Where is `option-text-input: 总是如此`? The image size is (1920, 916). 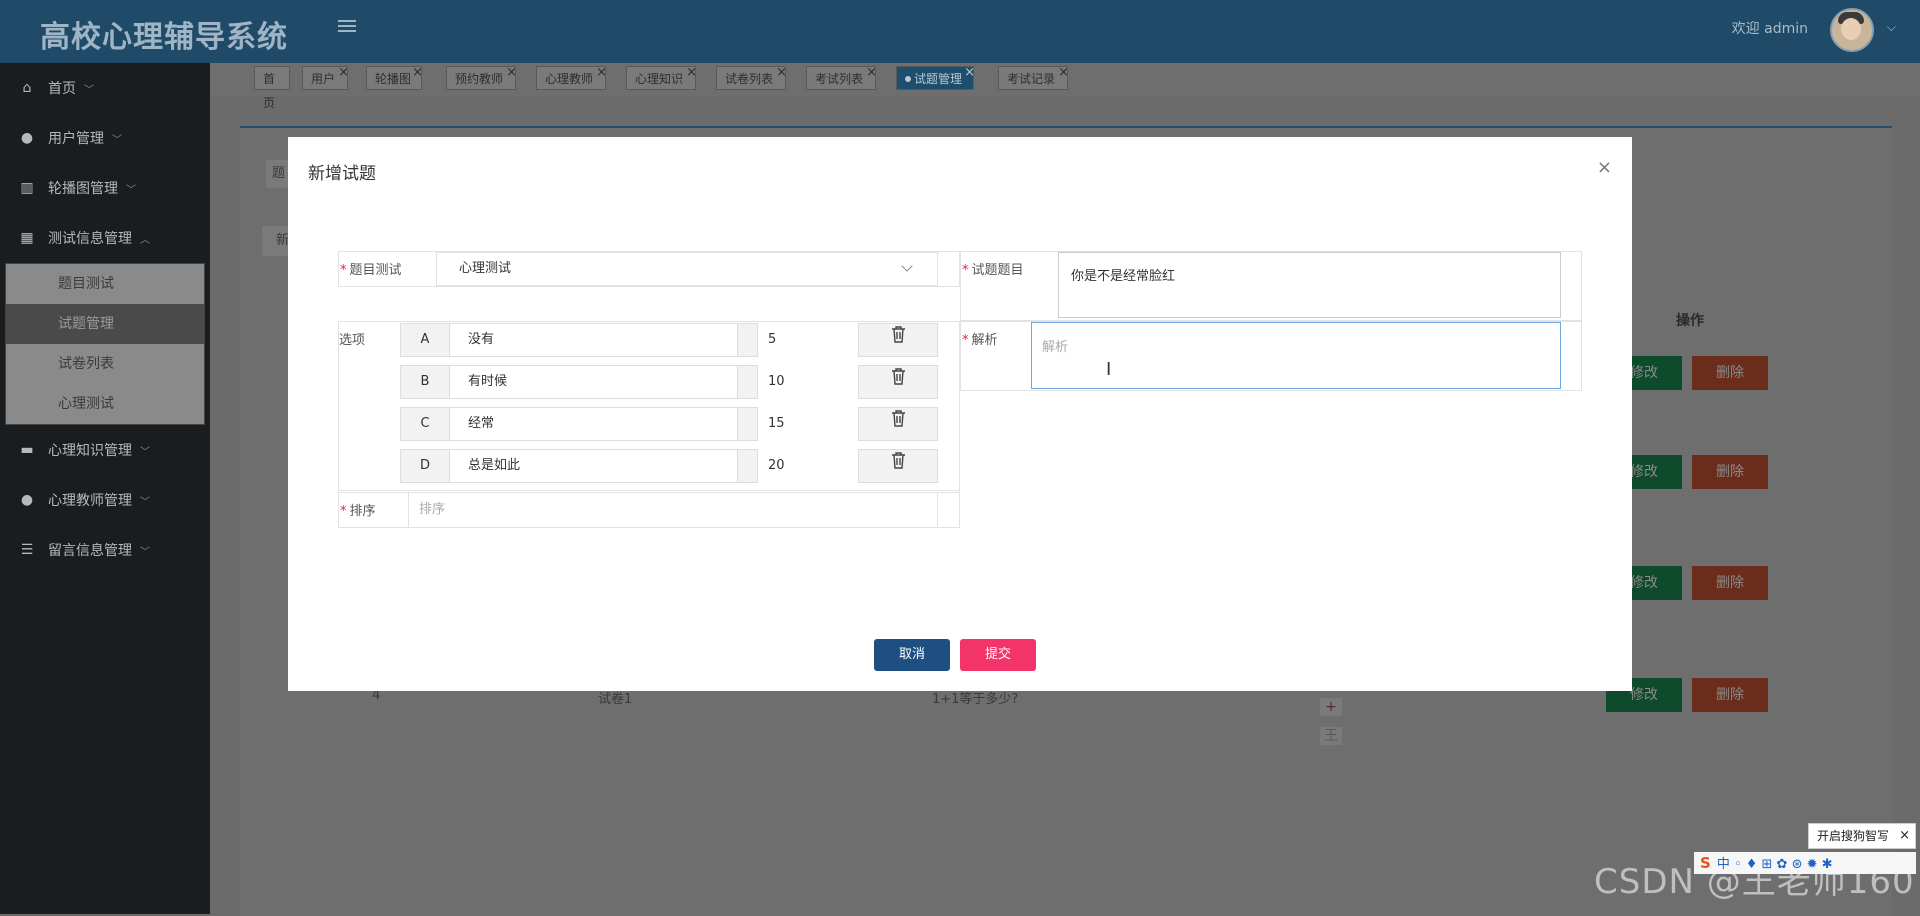 option-text-input: 总是如此 is located at coordinates (594, 466).